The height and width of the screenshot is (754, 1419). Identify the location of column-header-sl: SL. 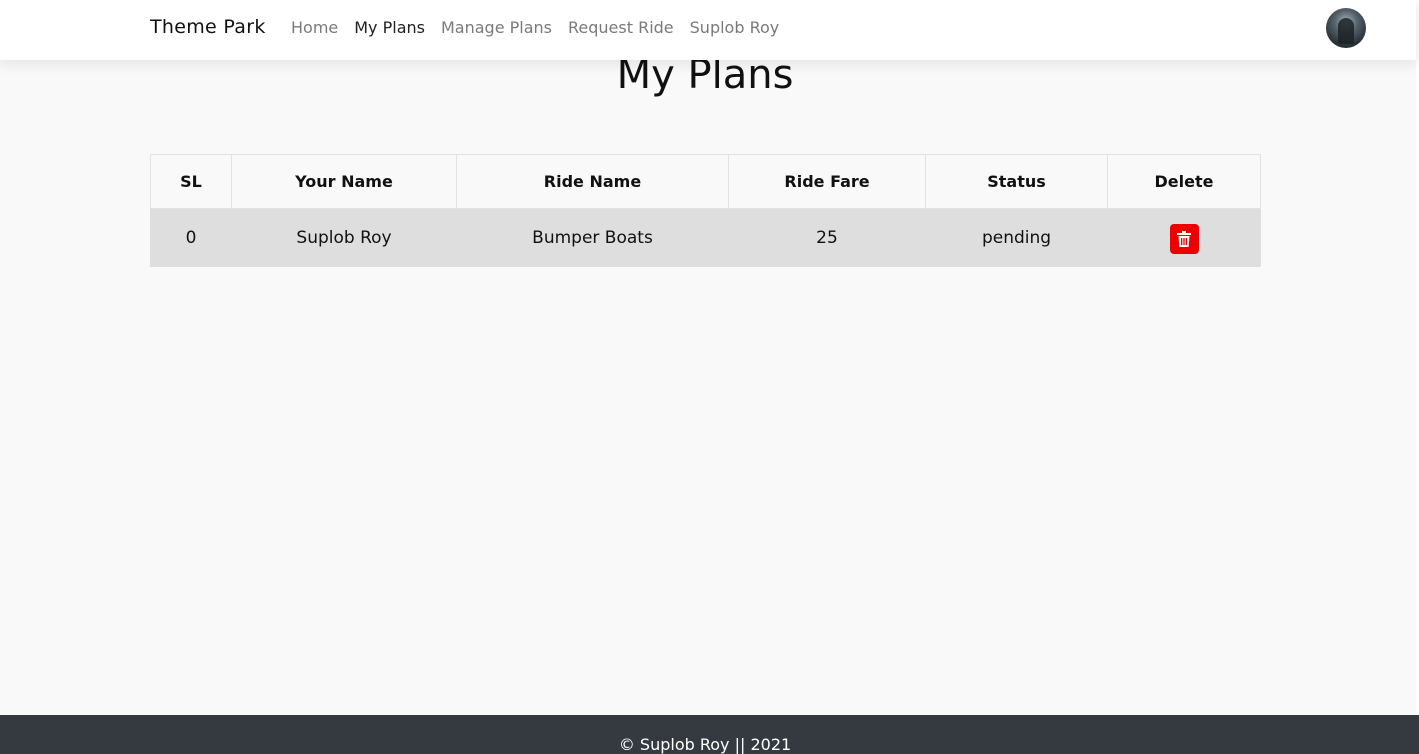
(191, 181).